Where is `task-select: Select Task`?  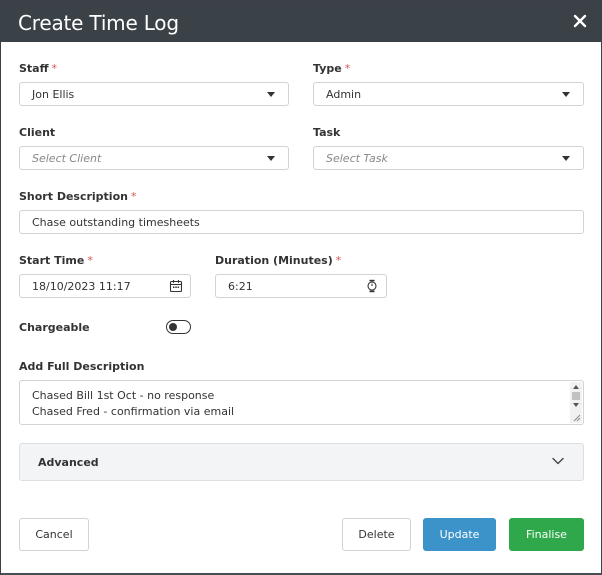 task-select: Select Task is located at coordinates (448, 158).